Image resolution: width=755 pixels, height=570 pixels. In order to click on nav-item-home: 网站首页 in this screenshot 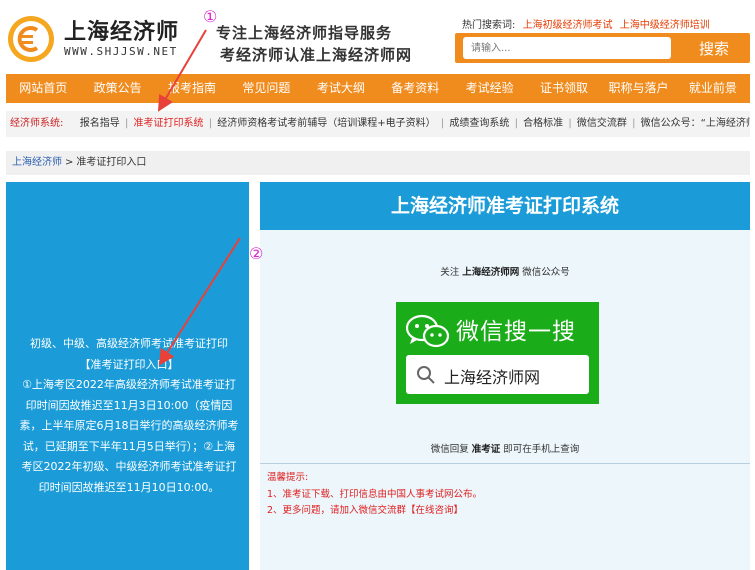, I will do `click(43, 88)`.